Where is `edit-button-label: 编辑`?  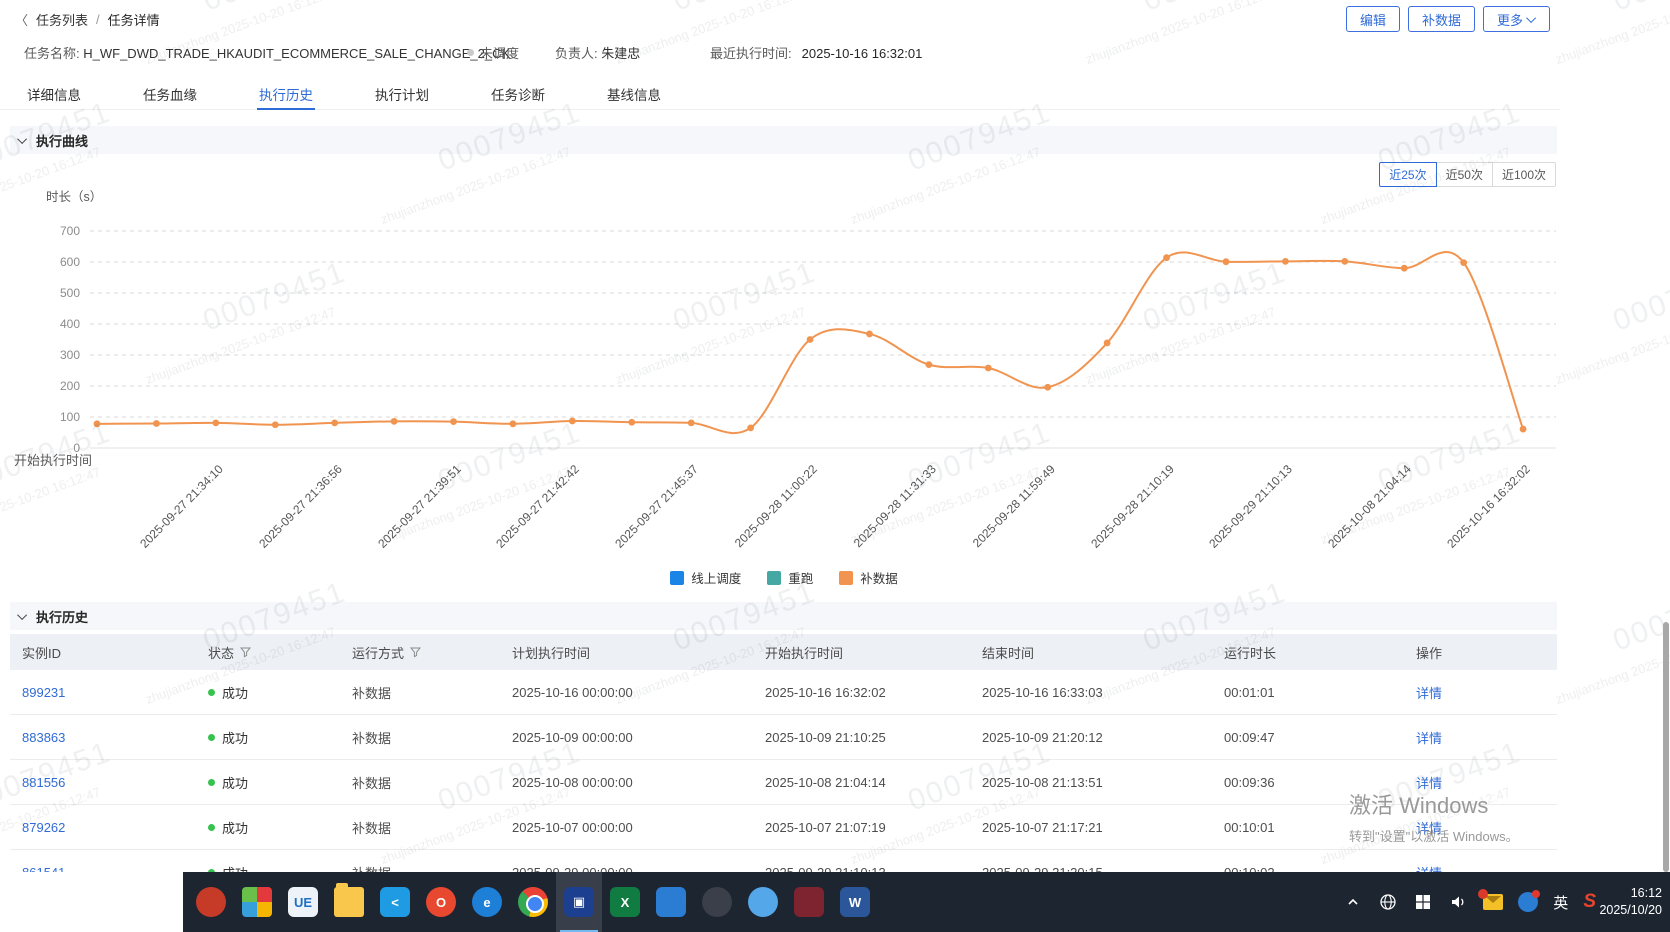
edit-button-label: 编辑 is located at coordinates (1372, 20).